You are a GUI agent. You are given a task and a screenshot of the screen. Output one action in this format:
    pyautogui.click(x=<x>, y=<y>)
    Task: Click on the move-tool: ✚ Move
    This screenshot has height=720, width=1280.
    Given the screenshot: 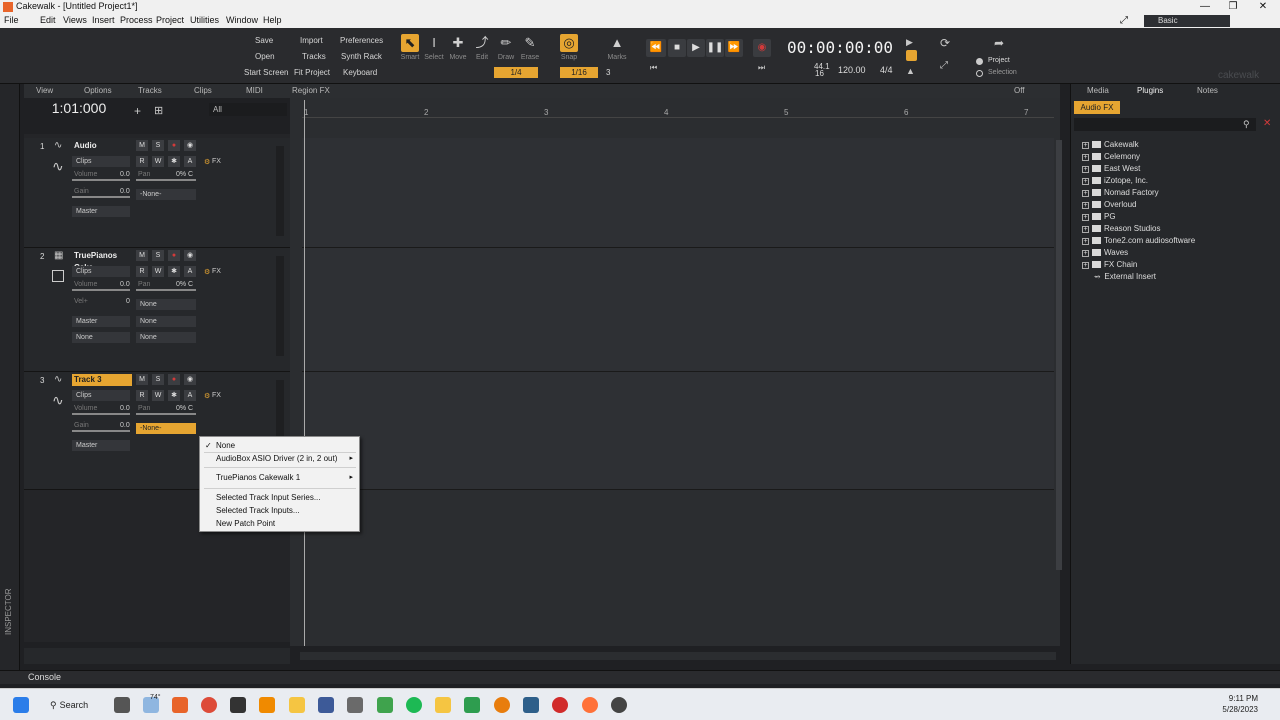 What is the action you would take?
    pyautogui.click(x=458, y=47)
    